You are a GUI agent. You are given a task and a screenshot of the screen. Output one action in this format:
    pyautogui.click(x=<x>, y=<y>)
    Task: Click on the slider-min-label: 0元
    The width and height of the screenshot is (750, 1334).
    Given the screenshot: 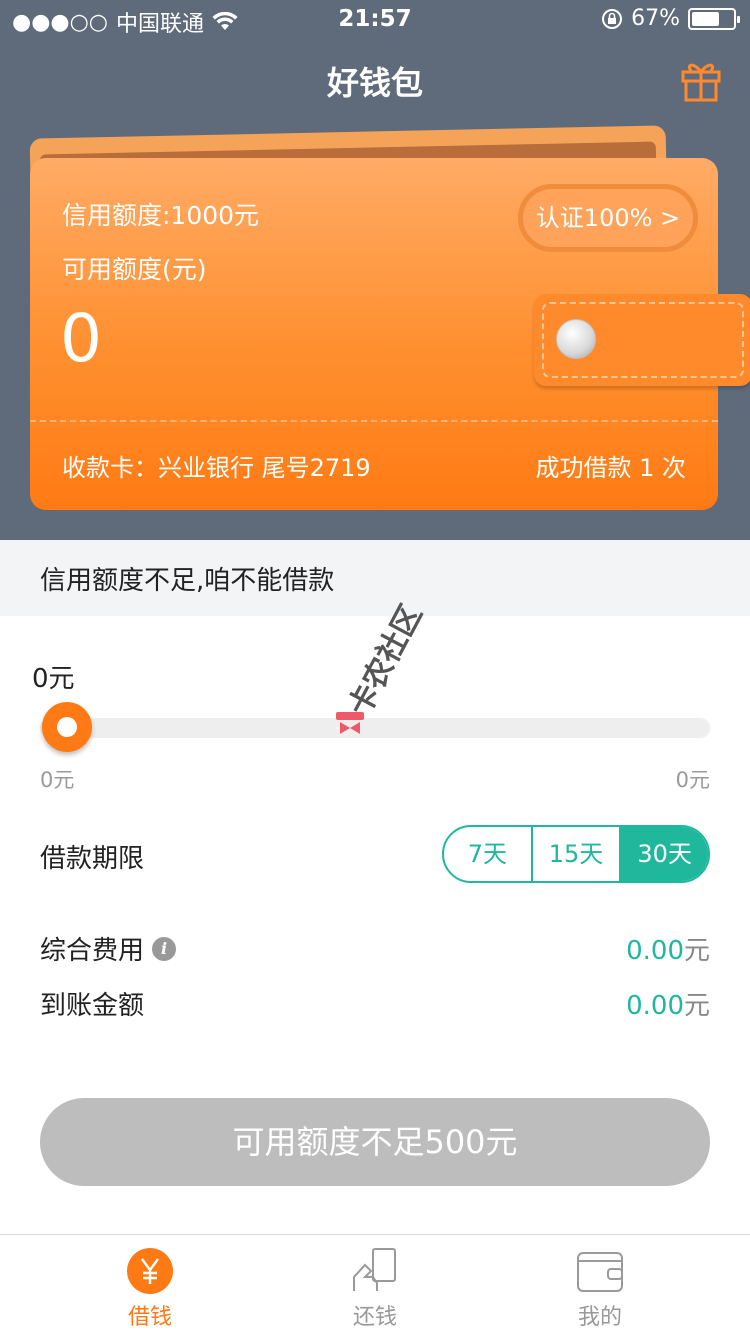 What is the action you would take?
    pyautogui.click(x=57, y=780)
    